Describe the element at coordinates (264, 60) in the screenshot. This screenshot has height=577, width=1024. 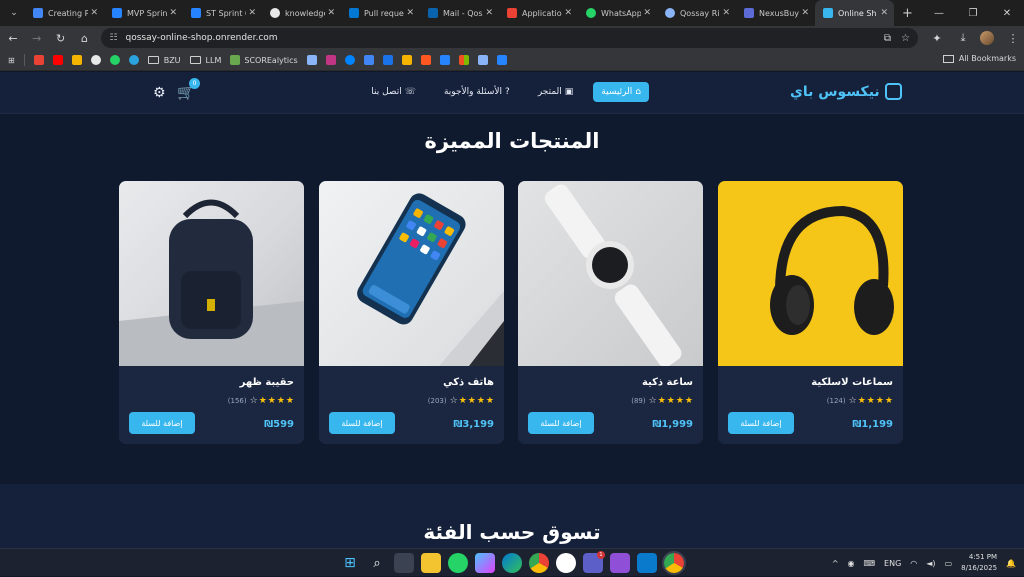
I see `bookmark-scorealytics: SCOREalytics` at that location.